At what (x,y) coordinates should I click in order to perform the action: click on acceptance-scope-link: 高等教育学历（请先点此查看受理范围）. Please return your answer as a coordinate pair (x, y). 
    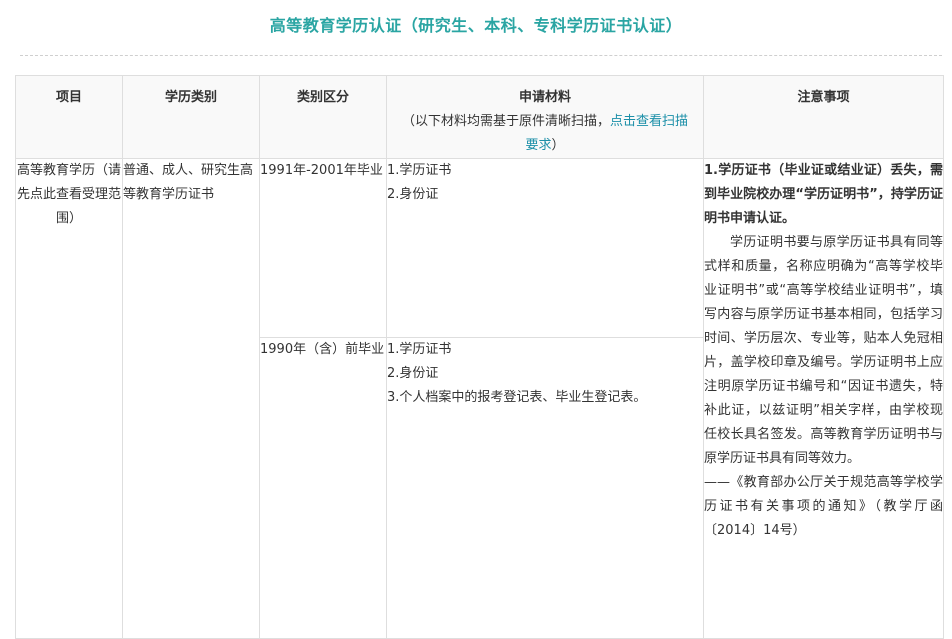
    Looking at the image, I should click on (69, 194).